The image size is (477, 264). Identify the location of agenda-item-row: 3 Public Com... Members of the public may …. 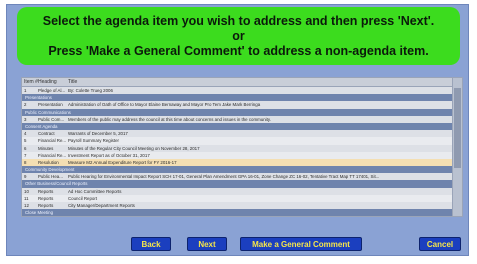
(242, 119).